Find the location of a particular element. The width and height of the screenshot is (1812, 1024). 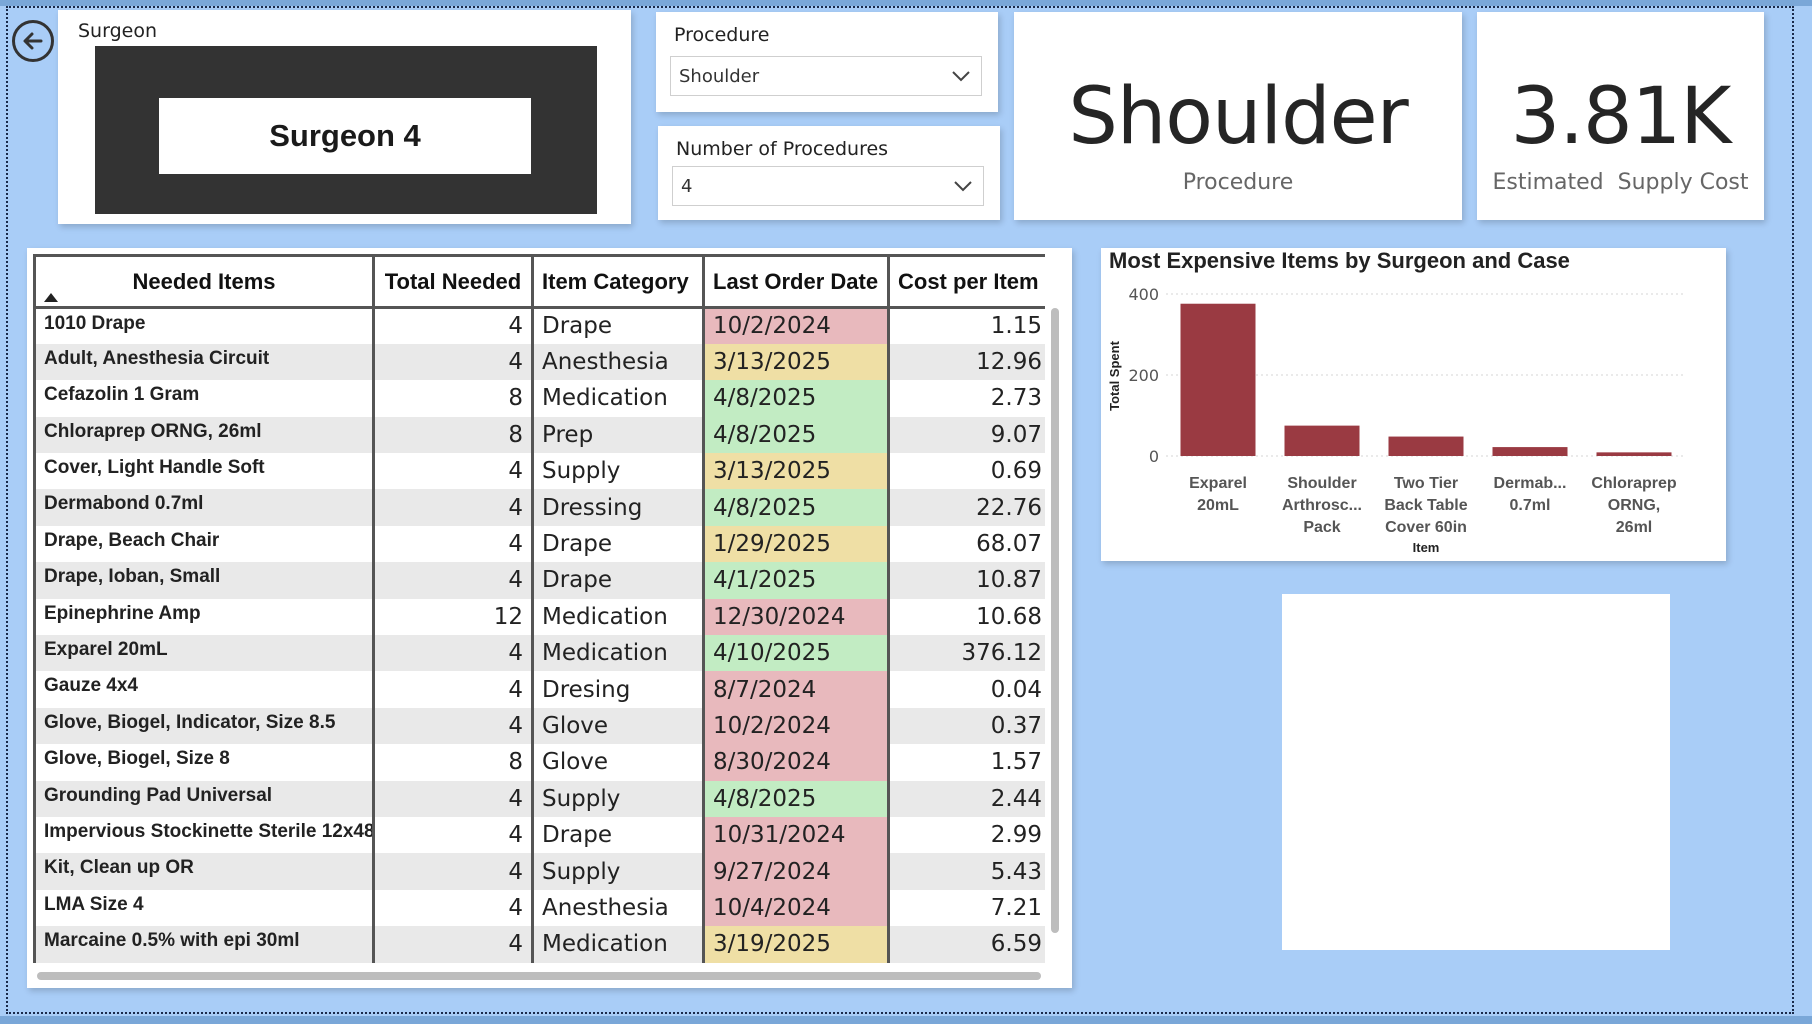

procedure-dropdown: Shoulder is located at coordinates (826, 76).